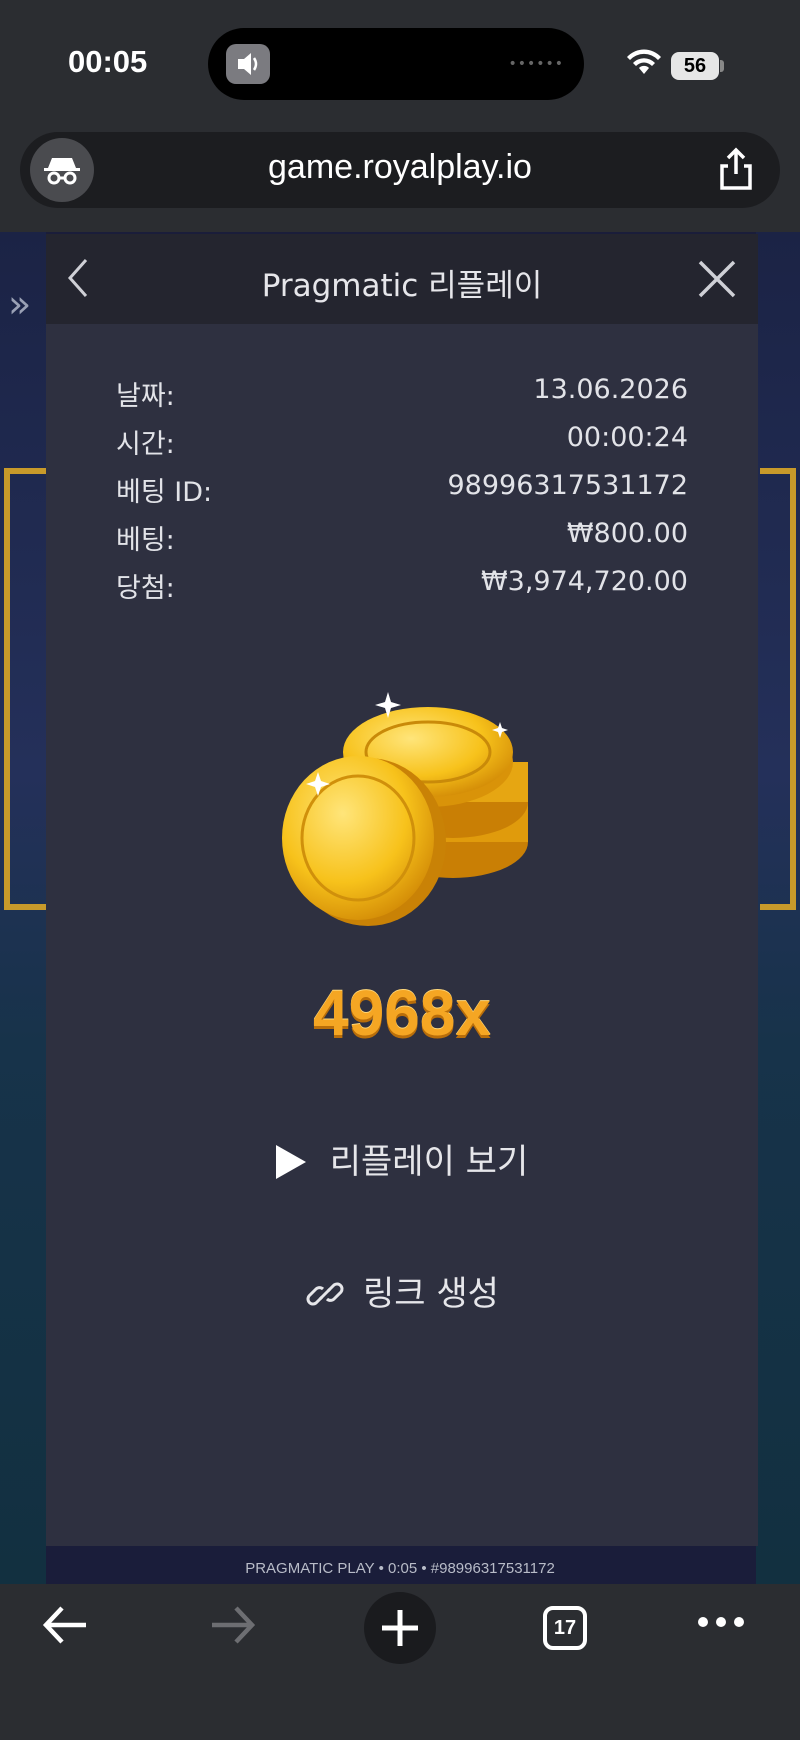 The image size is (800, 1740). I want to click on speaker-icon, so click(248, 64).